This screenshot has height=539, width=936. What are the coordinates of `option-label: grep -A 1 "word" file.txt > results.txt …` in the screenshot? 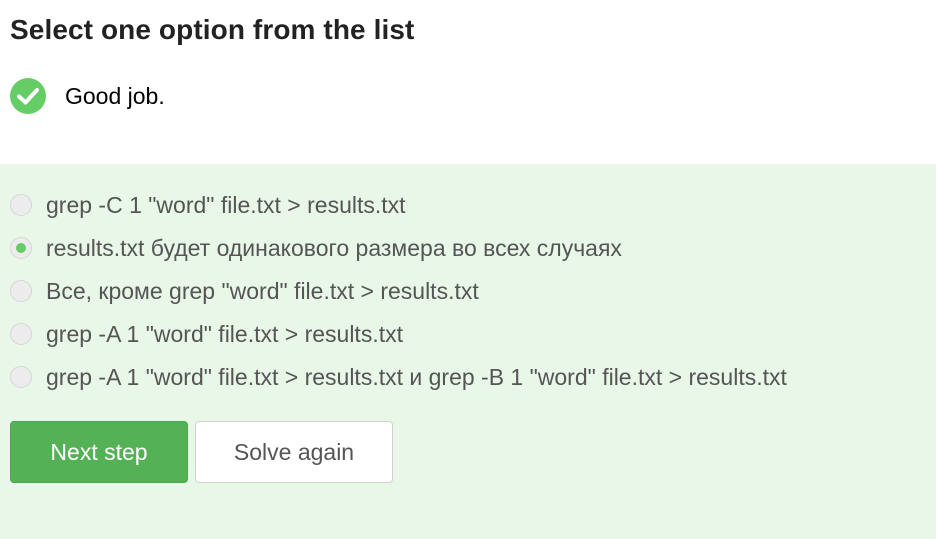 It's located at (416, 376).